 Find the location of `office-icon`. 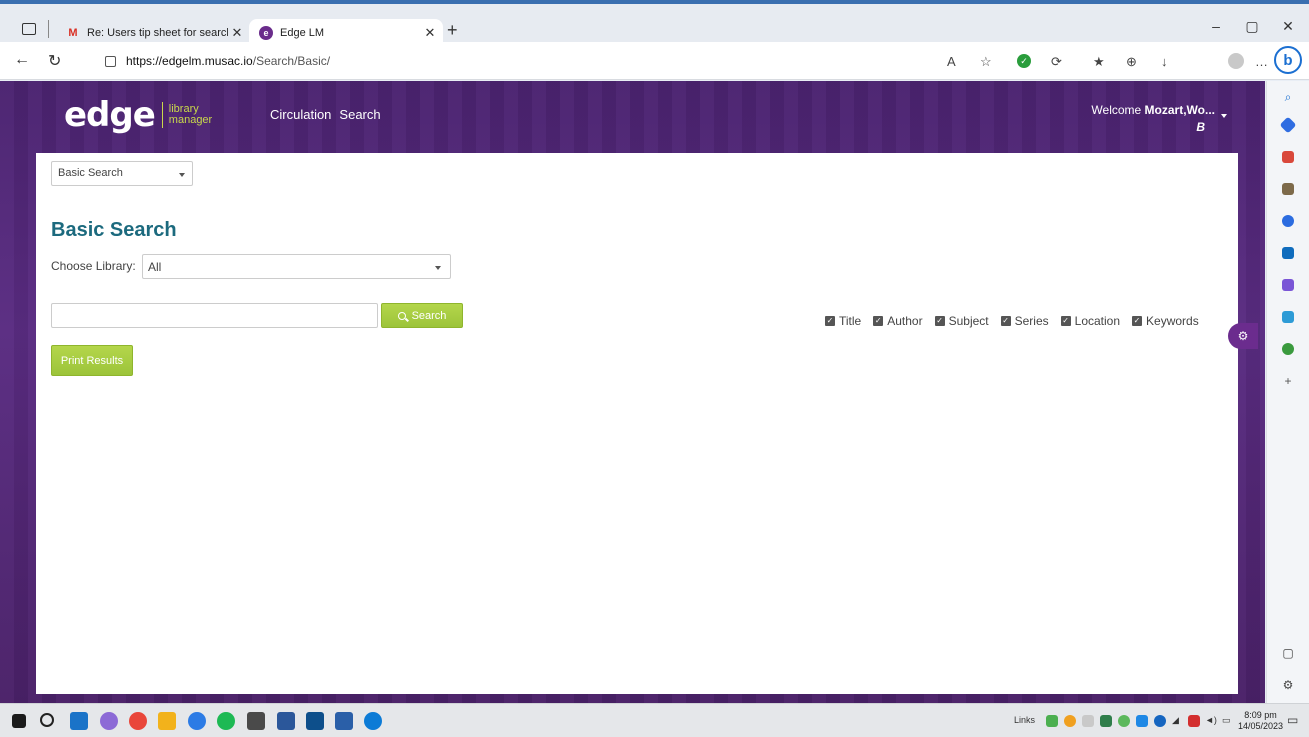

office-icon is located at coordinates (1288, 221).